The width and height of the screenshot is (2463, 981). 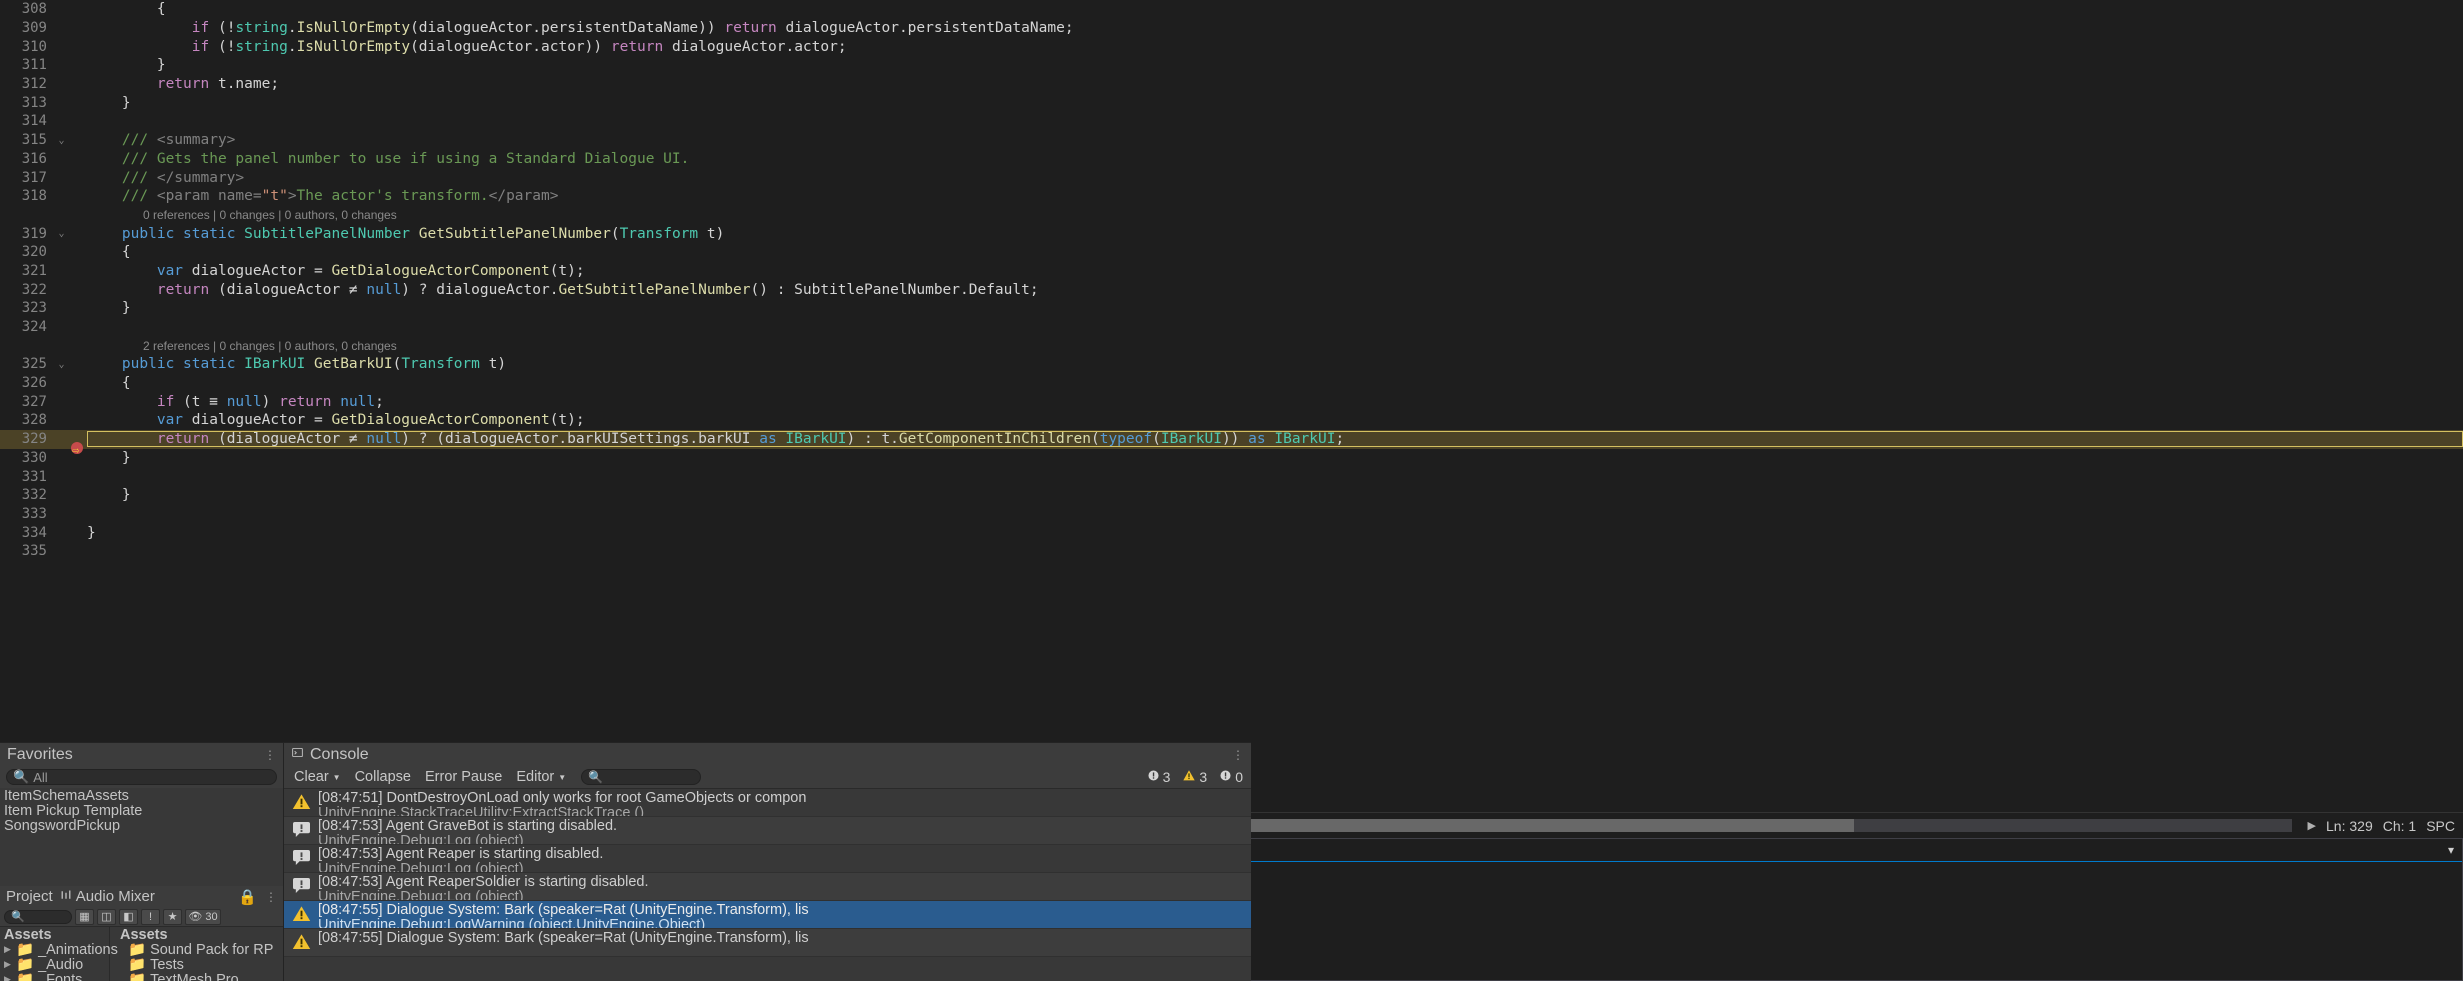 What do you see at coordinates (1159, 777) in the screenshot?
I see `log-count: 3` at bounding box center [1159, 777].